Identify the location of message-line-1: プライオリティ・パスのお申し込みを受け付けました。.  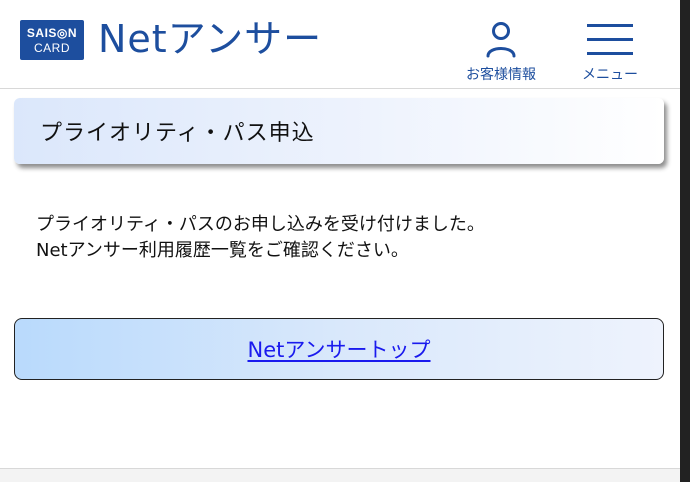
(260, 224).